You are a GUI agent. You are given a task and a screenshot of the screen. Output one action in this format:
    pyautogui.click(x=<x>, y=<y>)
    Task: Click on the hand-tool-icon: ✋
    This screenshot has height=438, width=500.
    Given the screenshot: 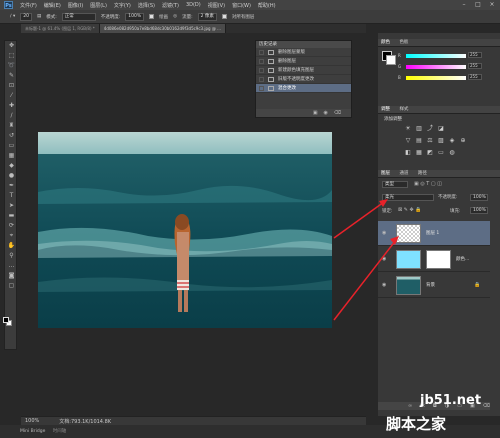 What is the action you would take?
    pyautogui.click(x=11, y=246)
    